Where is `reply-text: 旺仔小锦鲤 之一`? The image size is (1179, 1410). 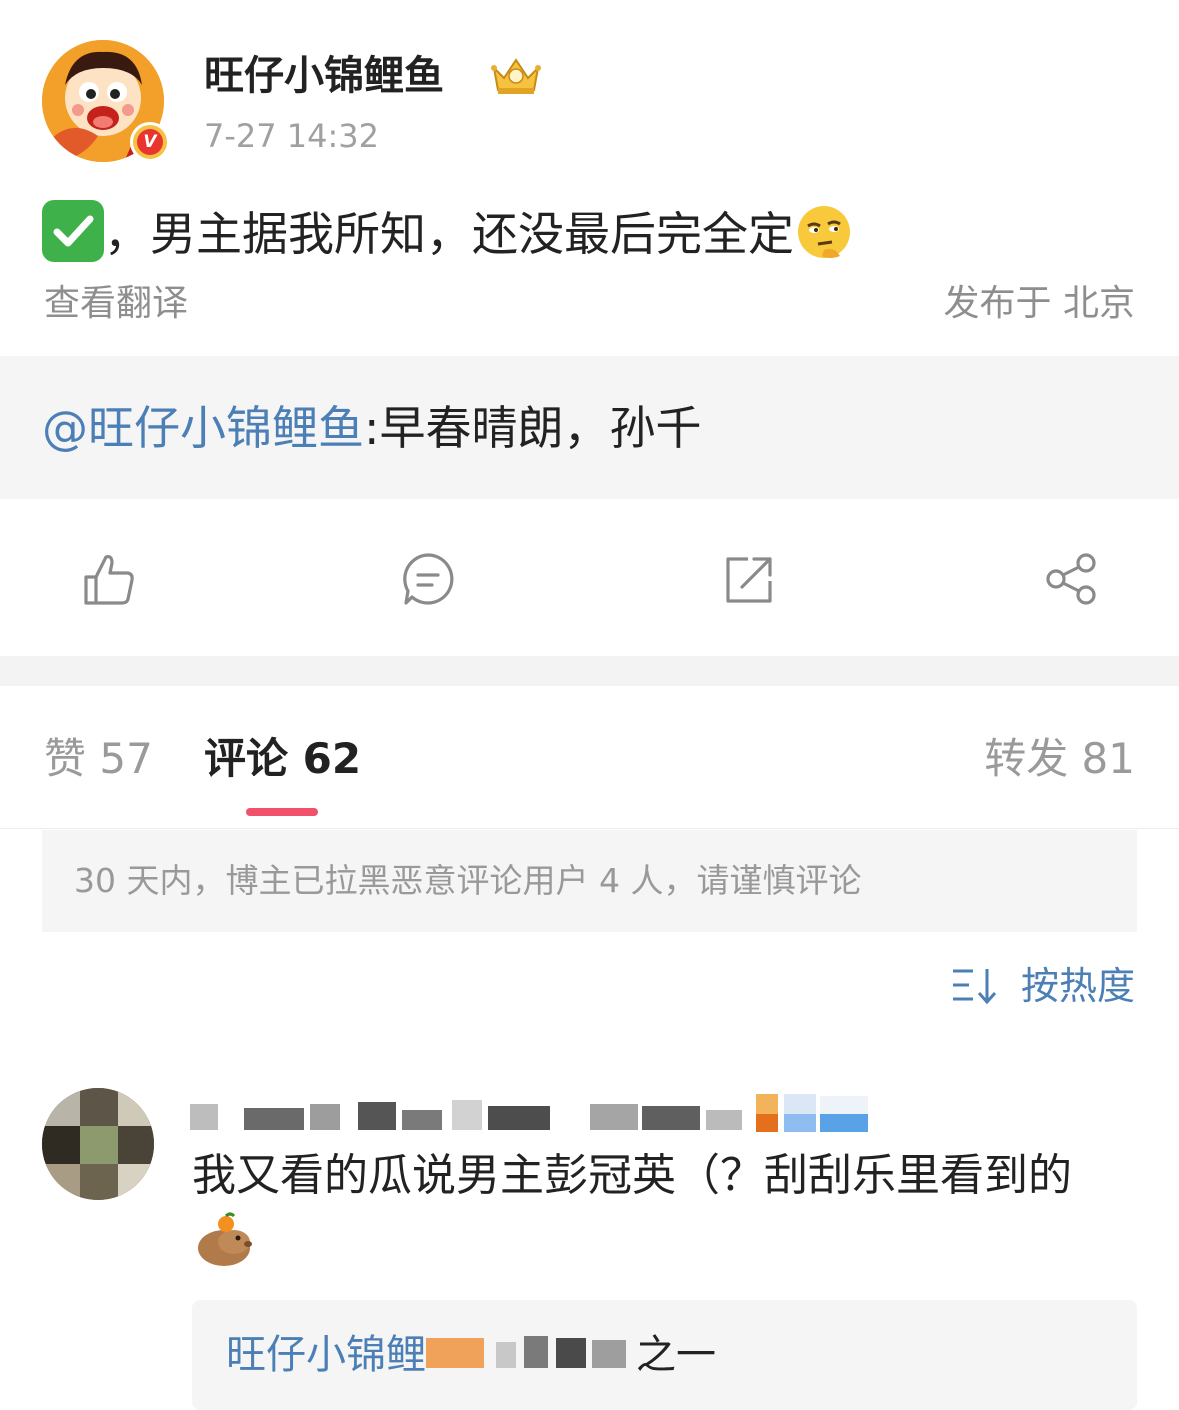 reply-text: 旺仔小锦鲤 之一 is located at coordinates (471, 1355).